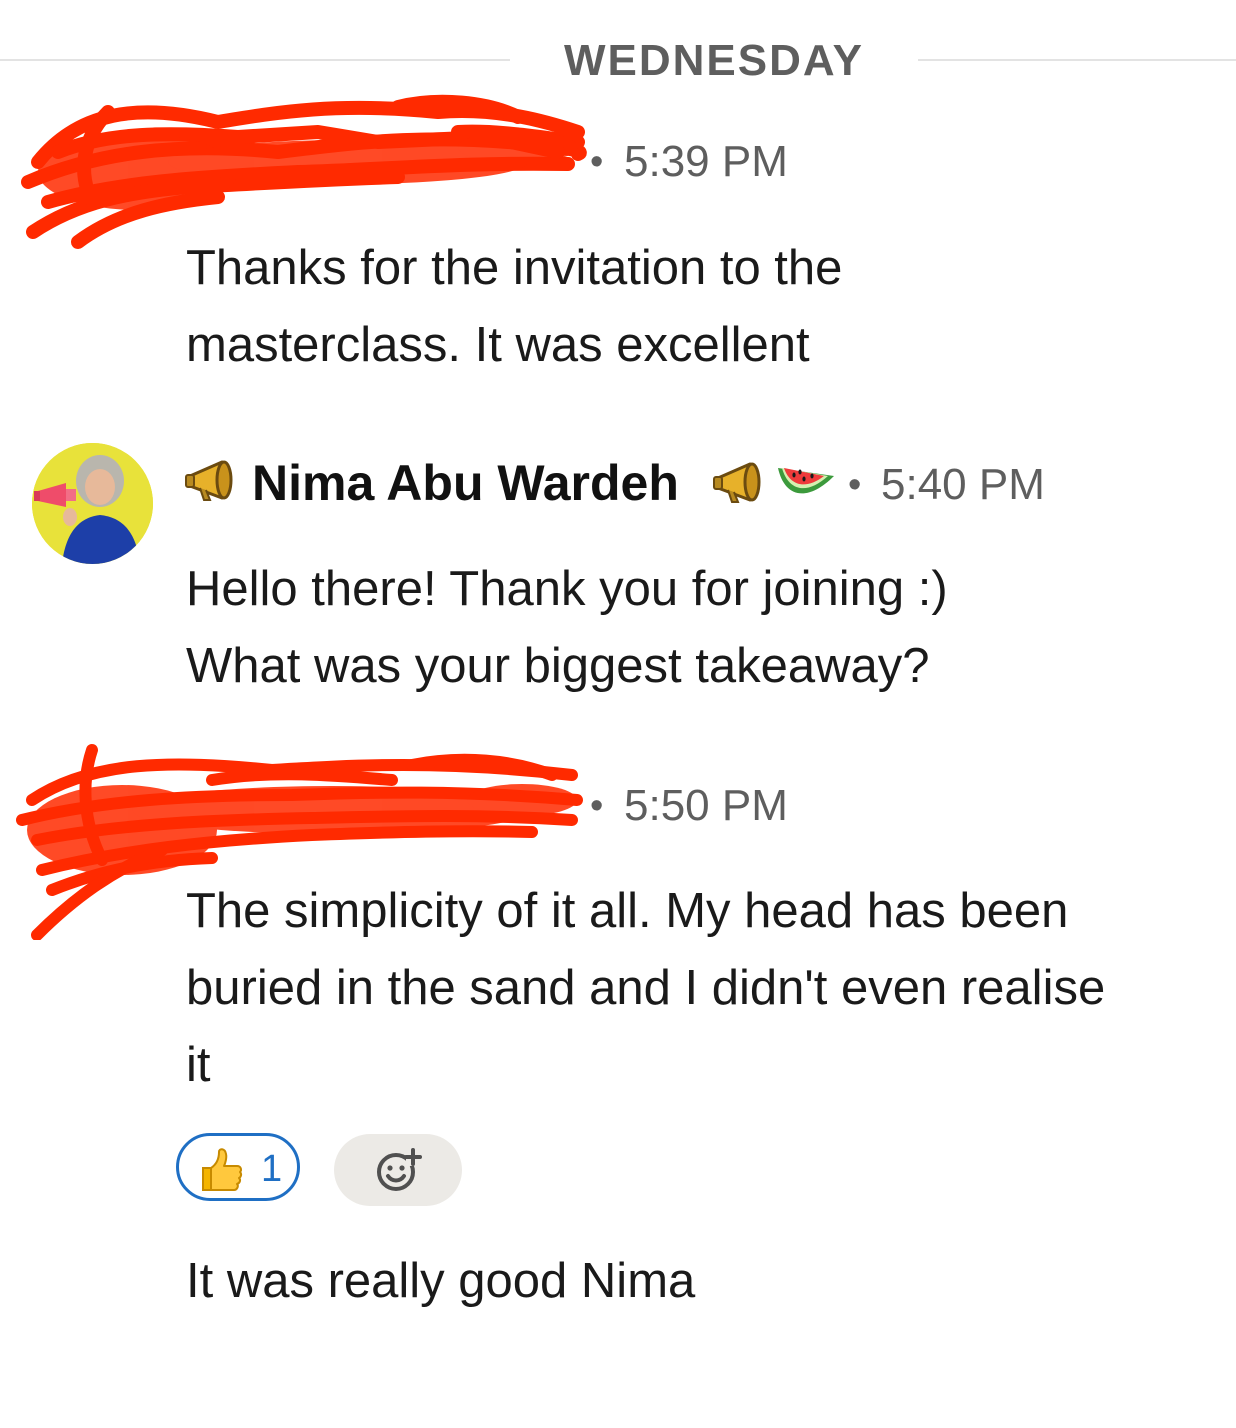  I want to click on day-divider-label: WEDNESDAY, so click(714, 60).